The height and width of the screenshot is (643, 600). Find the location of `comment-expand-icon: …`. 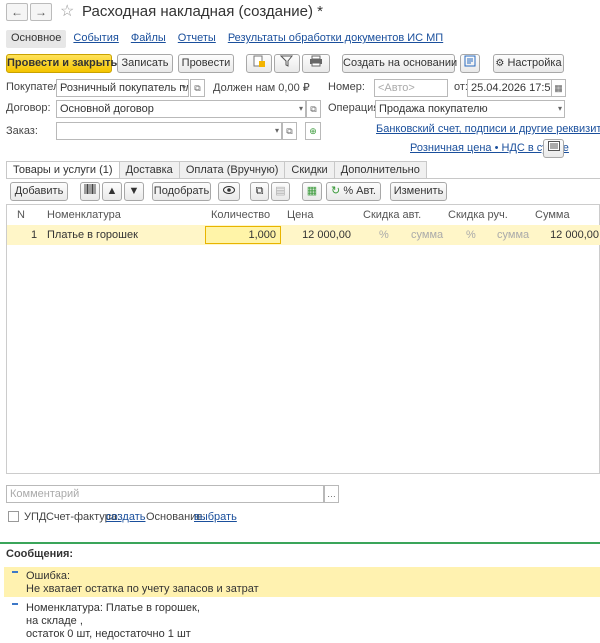

comment-expand-icon: … is located at coordinates (331, 494).